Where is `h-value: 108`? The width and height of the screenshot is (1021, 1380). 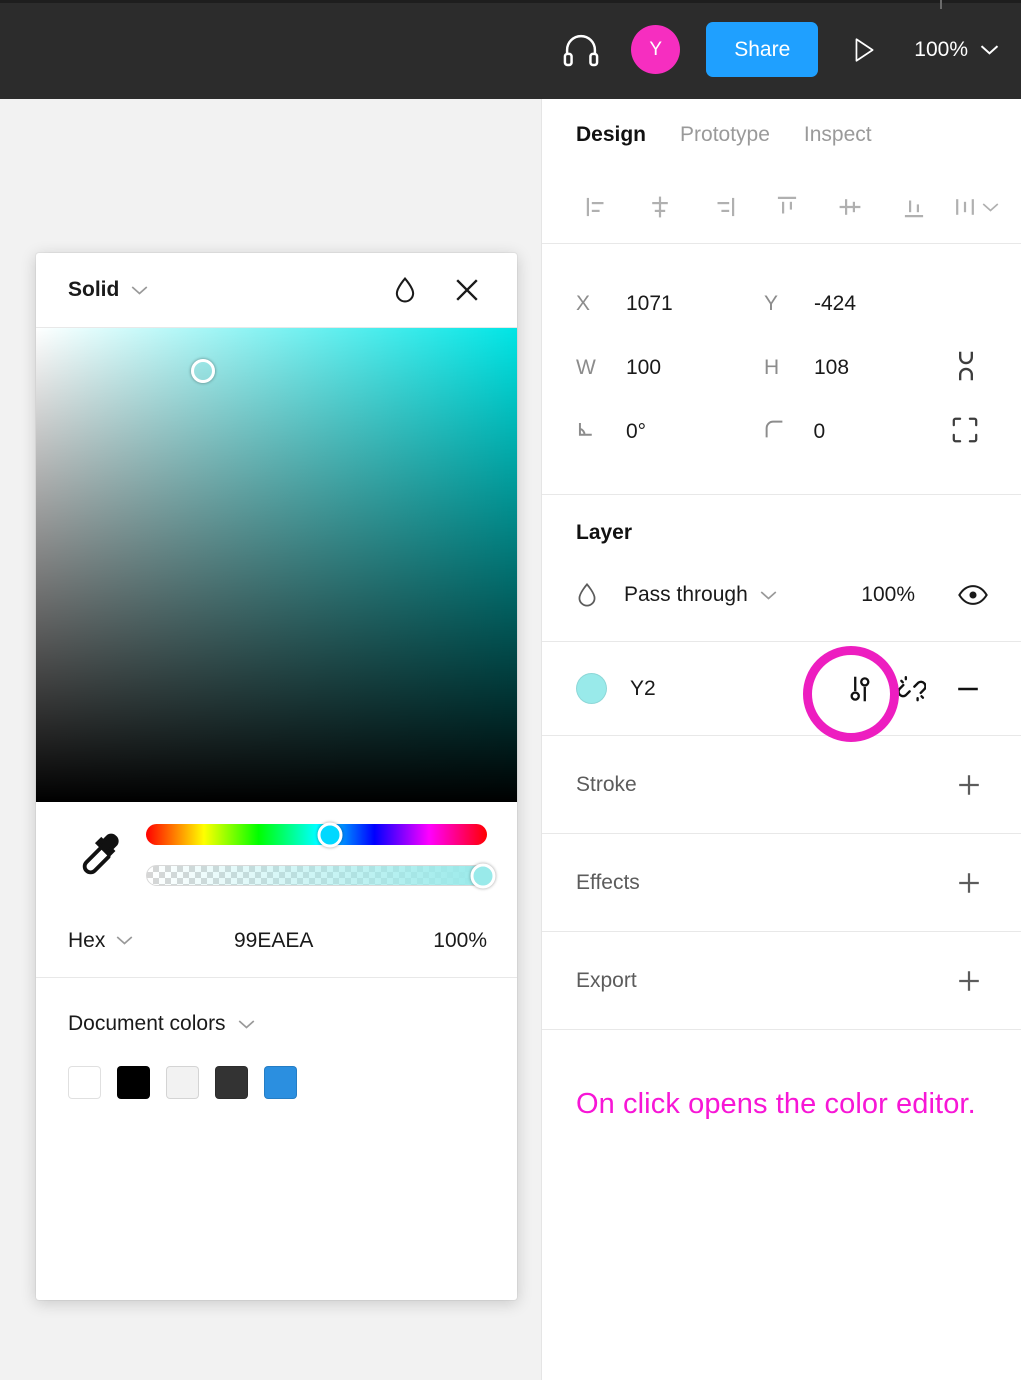 h-value: 108 is located at coordinates (832, 367).